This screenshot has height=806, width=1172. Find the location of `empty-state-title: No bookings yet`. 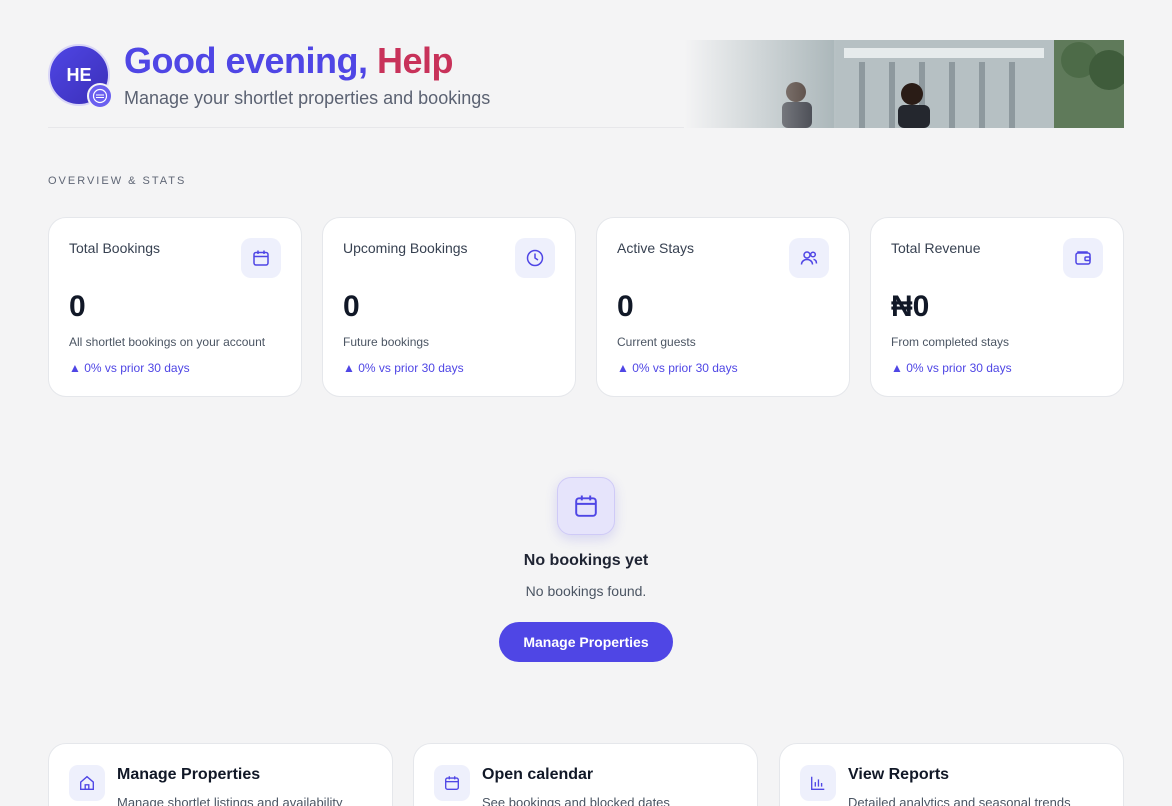

empty-state-title: No bookings yet is located at coordinates (586, 560).